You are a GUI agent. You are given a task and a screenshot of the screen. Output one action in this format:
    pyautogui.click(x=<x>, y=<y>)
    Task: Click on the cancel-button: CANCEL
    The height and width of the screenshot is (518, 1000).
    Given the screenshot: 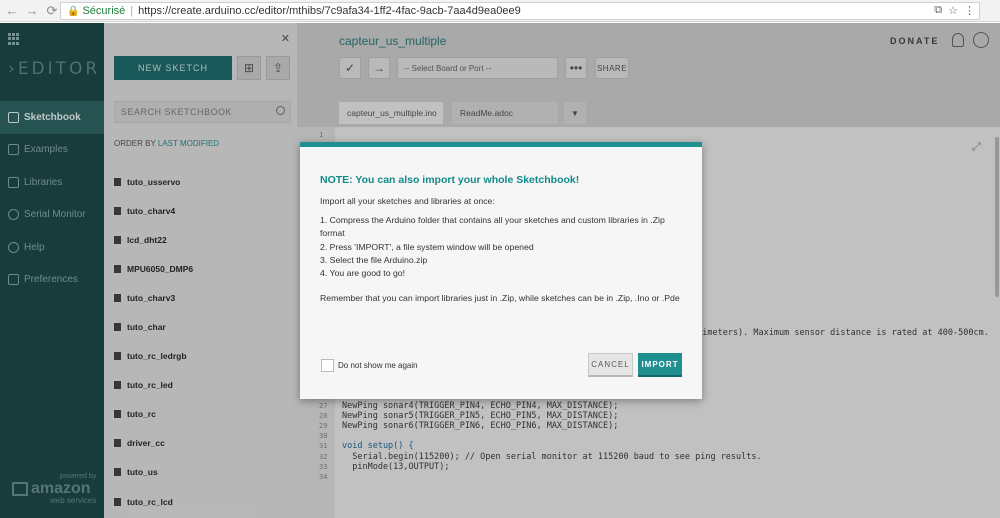 What is the action you would take?
    pyautogui.click(x=610, y=365)
    